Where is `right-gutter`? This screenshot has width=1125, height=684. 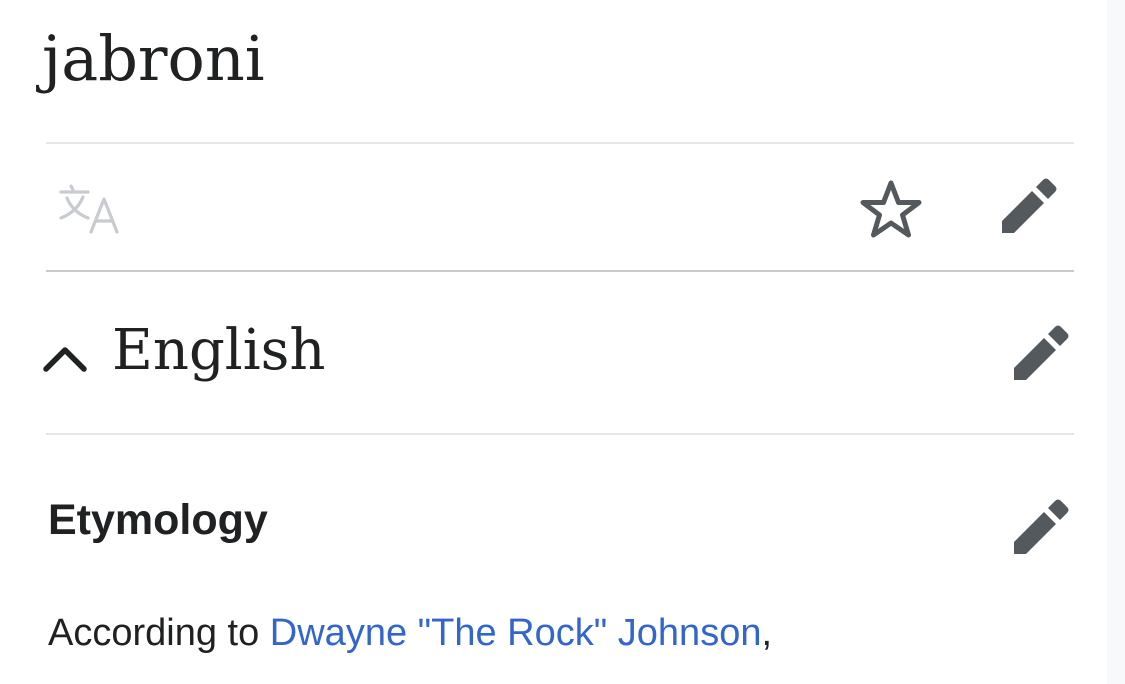 right-gutter is located at coordinates (1116, 342).